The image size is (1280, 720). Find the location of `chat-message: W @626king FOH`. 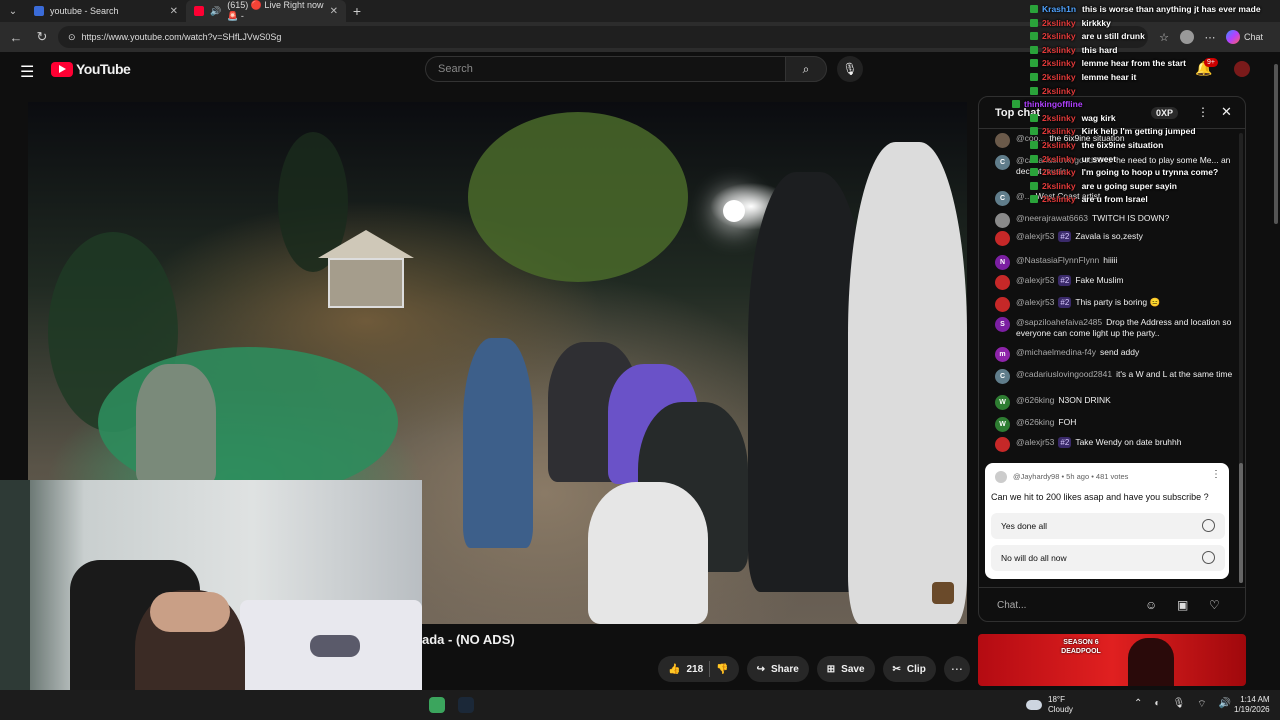

chat-message: W @626king FOH is located at coordinates (1115, 424).